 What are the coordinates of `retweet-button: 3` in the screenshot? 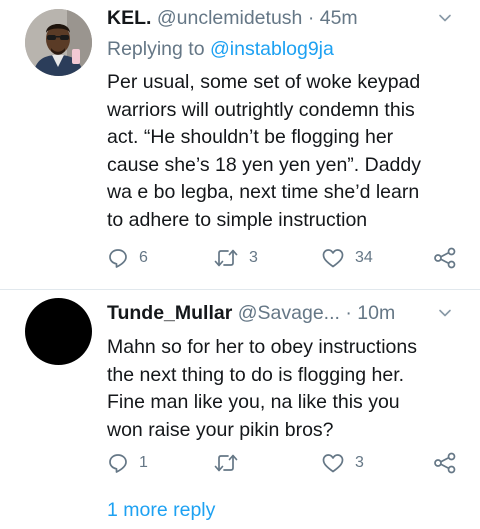 It's located at (235, 258).